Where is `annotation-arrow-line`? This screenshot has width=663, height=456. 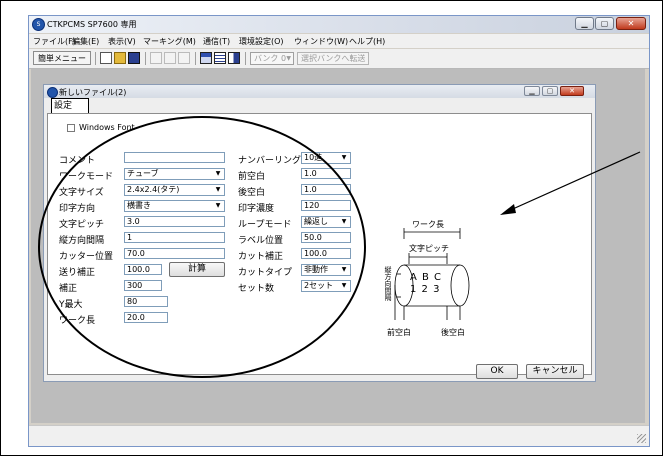
annotation-arrow-line is located at coordinates (573, 182).